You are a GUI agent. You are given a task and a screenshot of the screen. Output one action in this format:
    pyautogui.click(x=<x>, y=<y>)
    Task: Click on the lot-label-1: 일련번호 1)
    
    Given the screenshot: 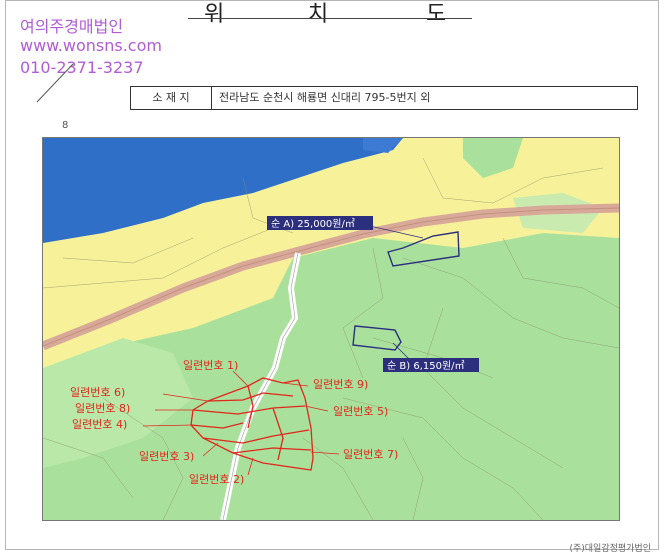 What is the action you would take?
    pyautogui.click(x=210, y=365)
    